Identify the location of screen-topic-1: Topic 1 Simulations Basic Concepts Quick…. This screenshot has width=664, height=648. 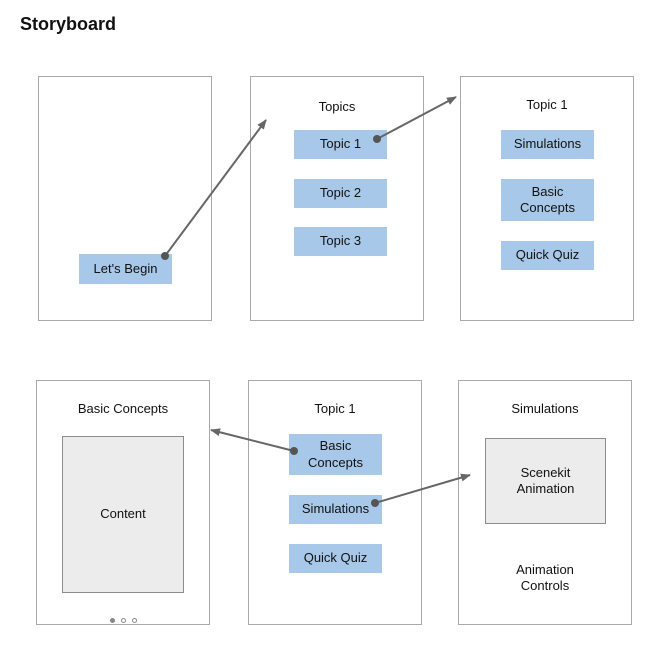
(547, 198).